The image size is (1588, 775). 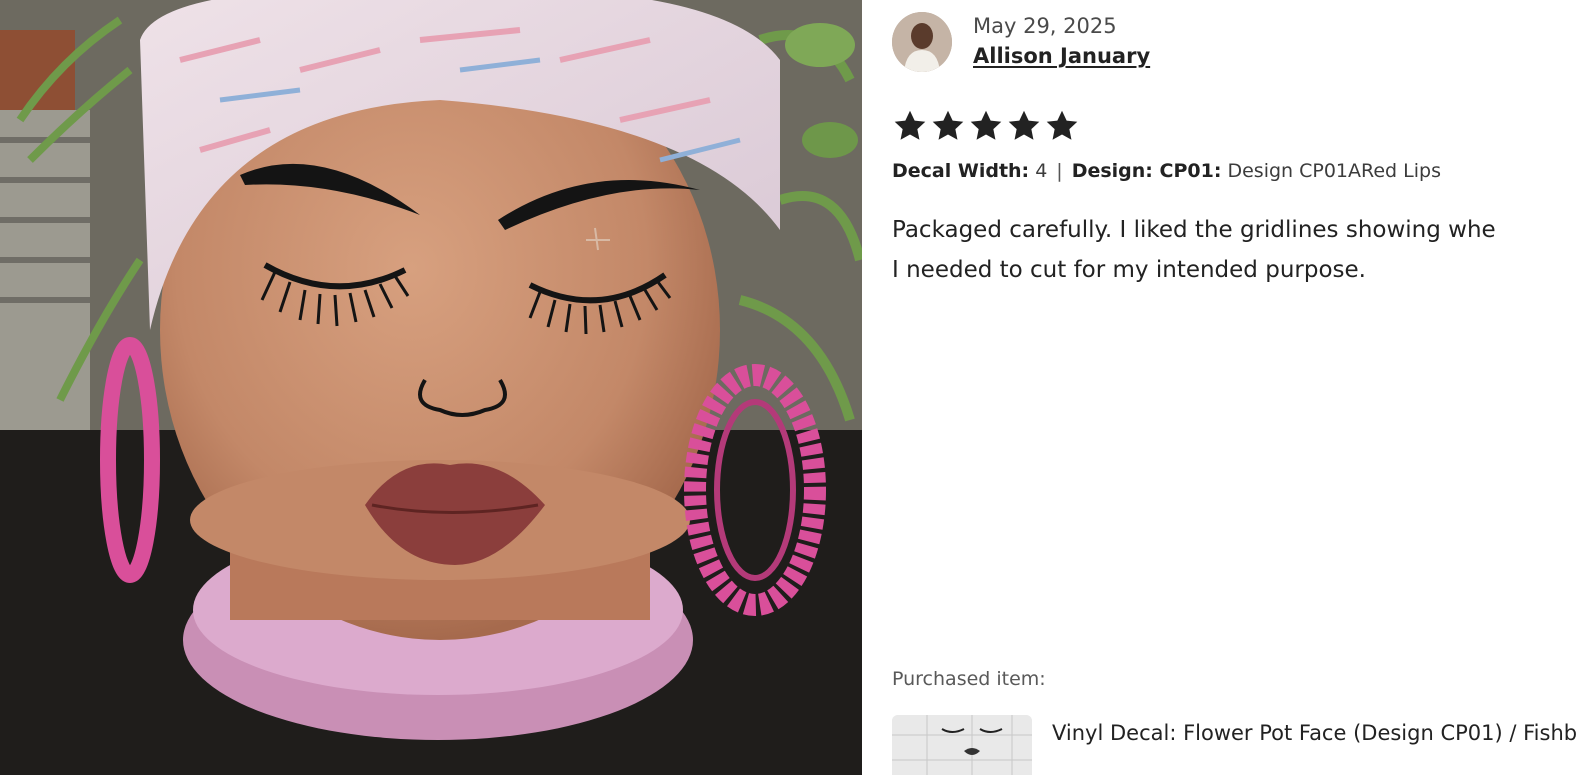 I want to click on star-rating, so click(x=986, y=126).